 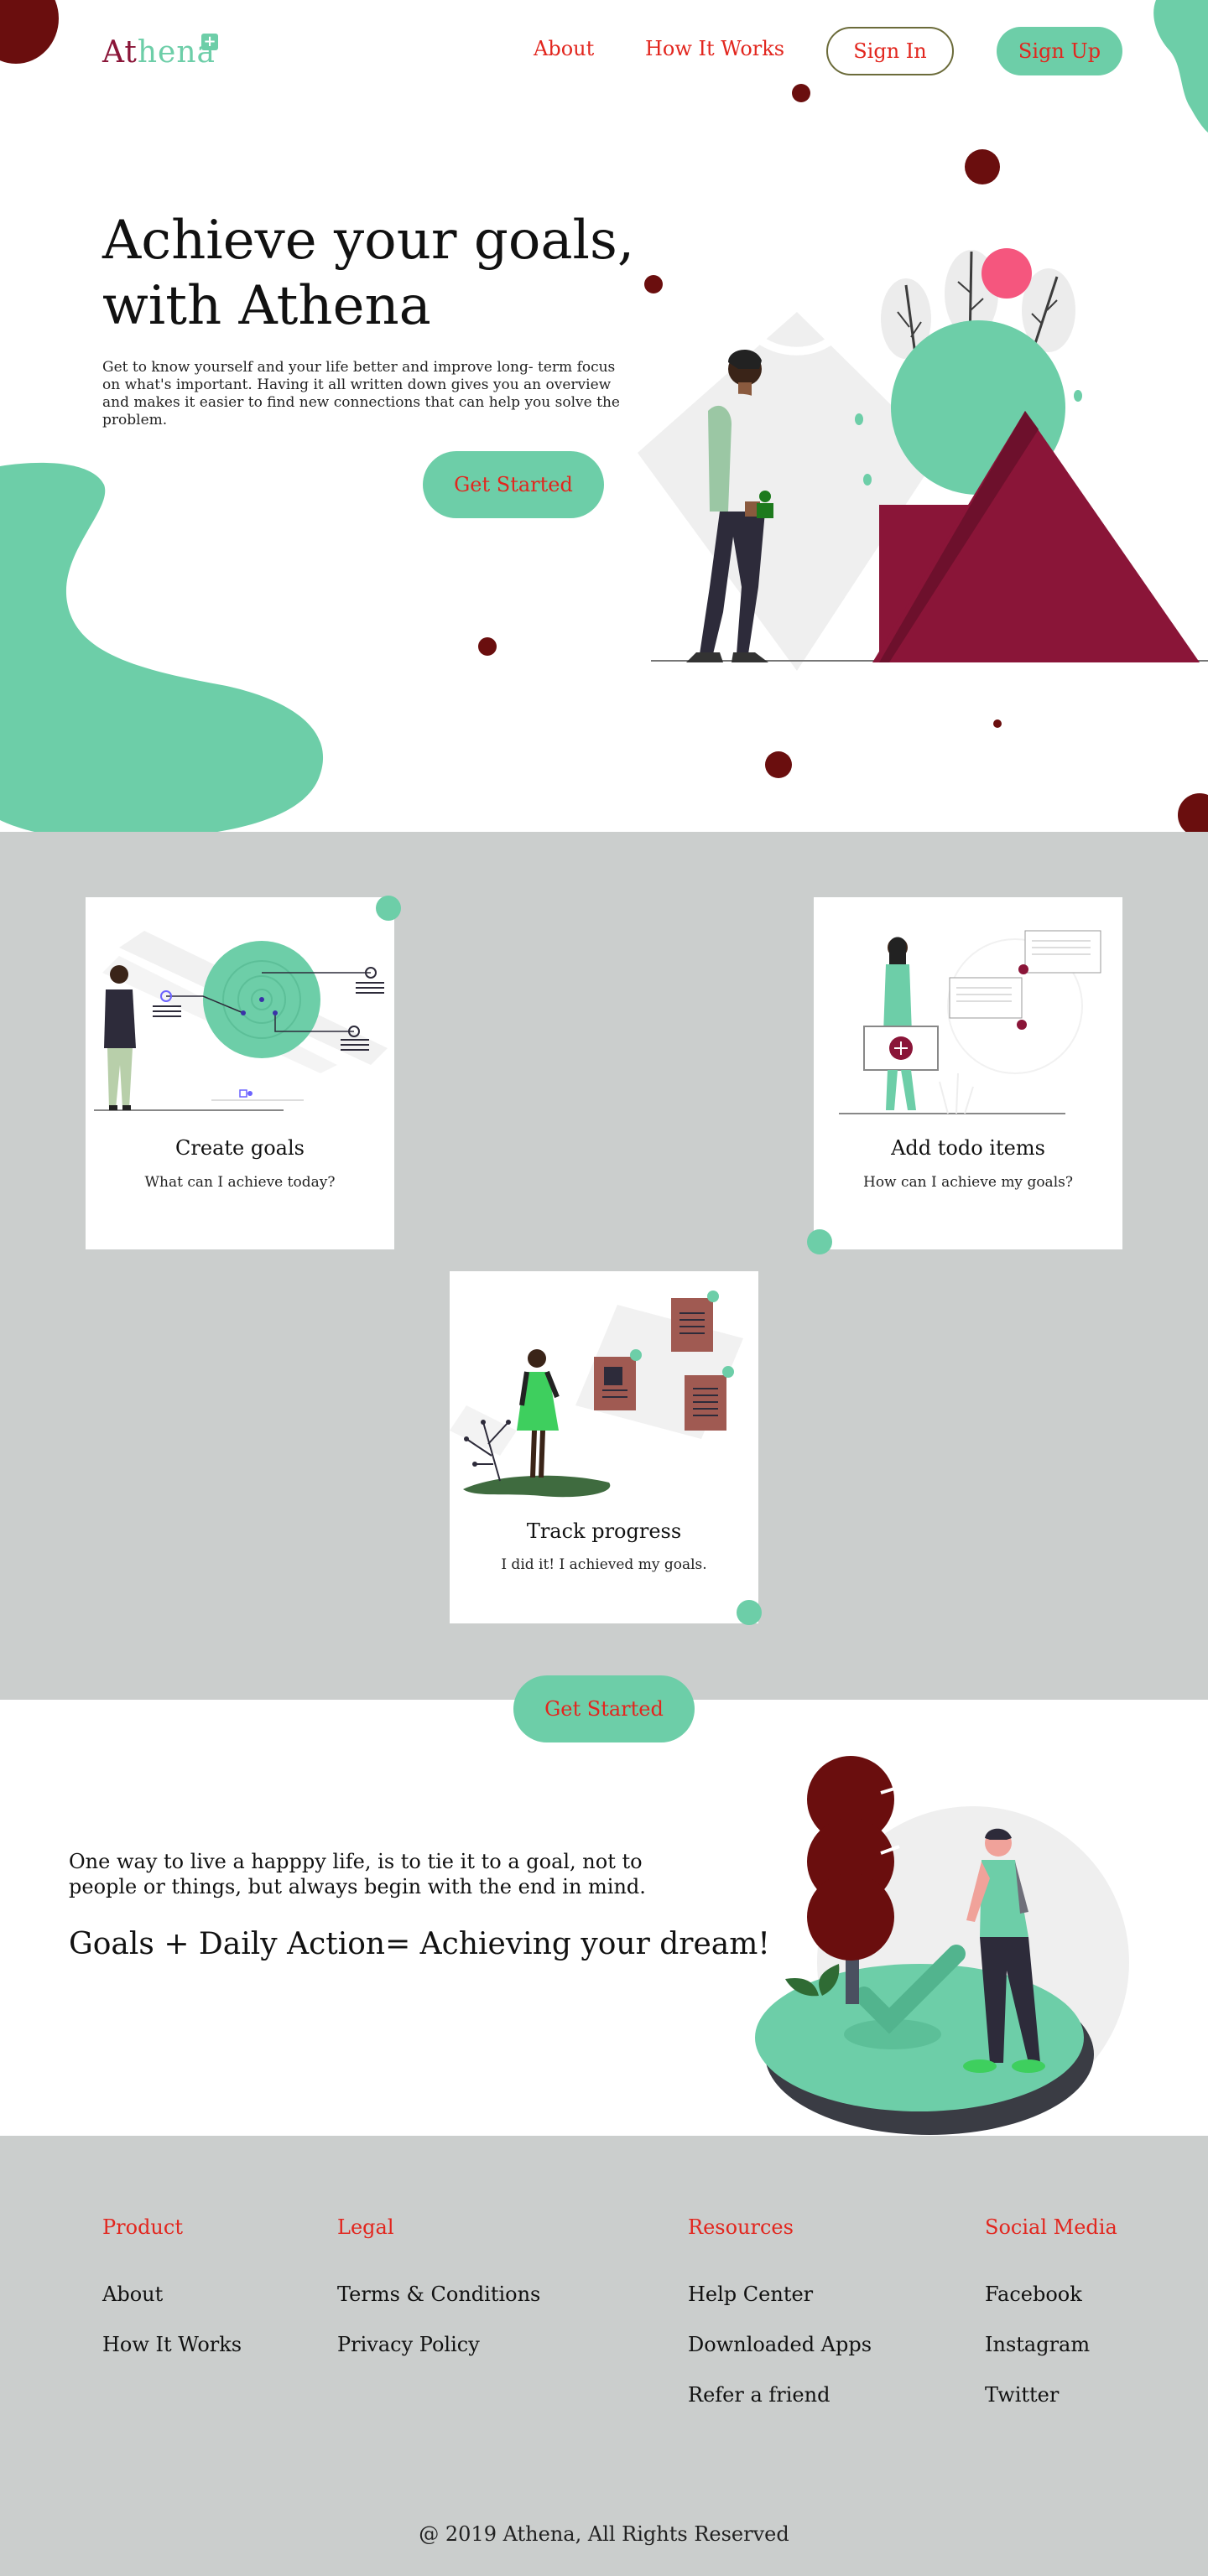 What do you see at coordinates (970, 1022) in the screenshot?
I see `add-todo-illustration` at bounding box center [970, 1022].